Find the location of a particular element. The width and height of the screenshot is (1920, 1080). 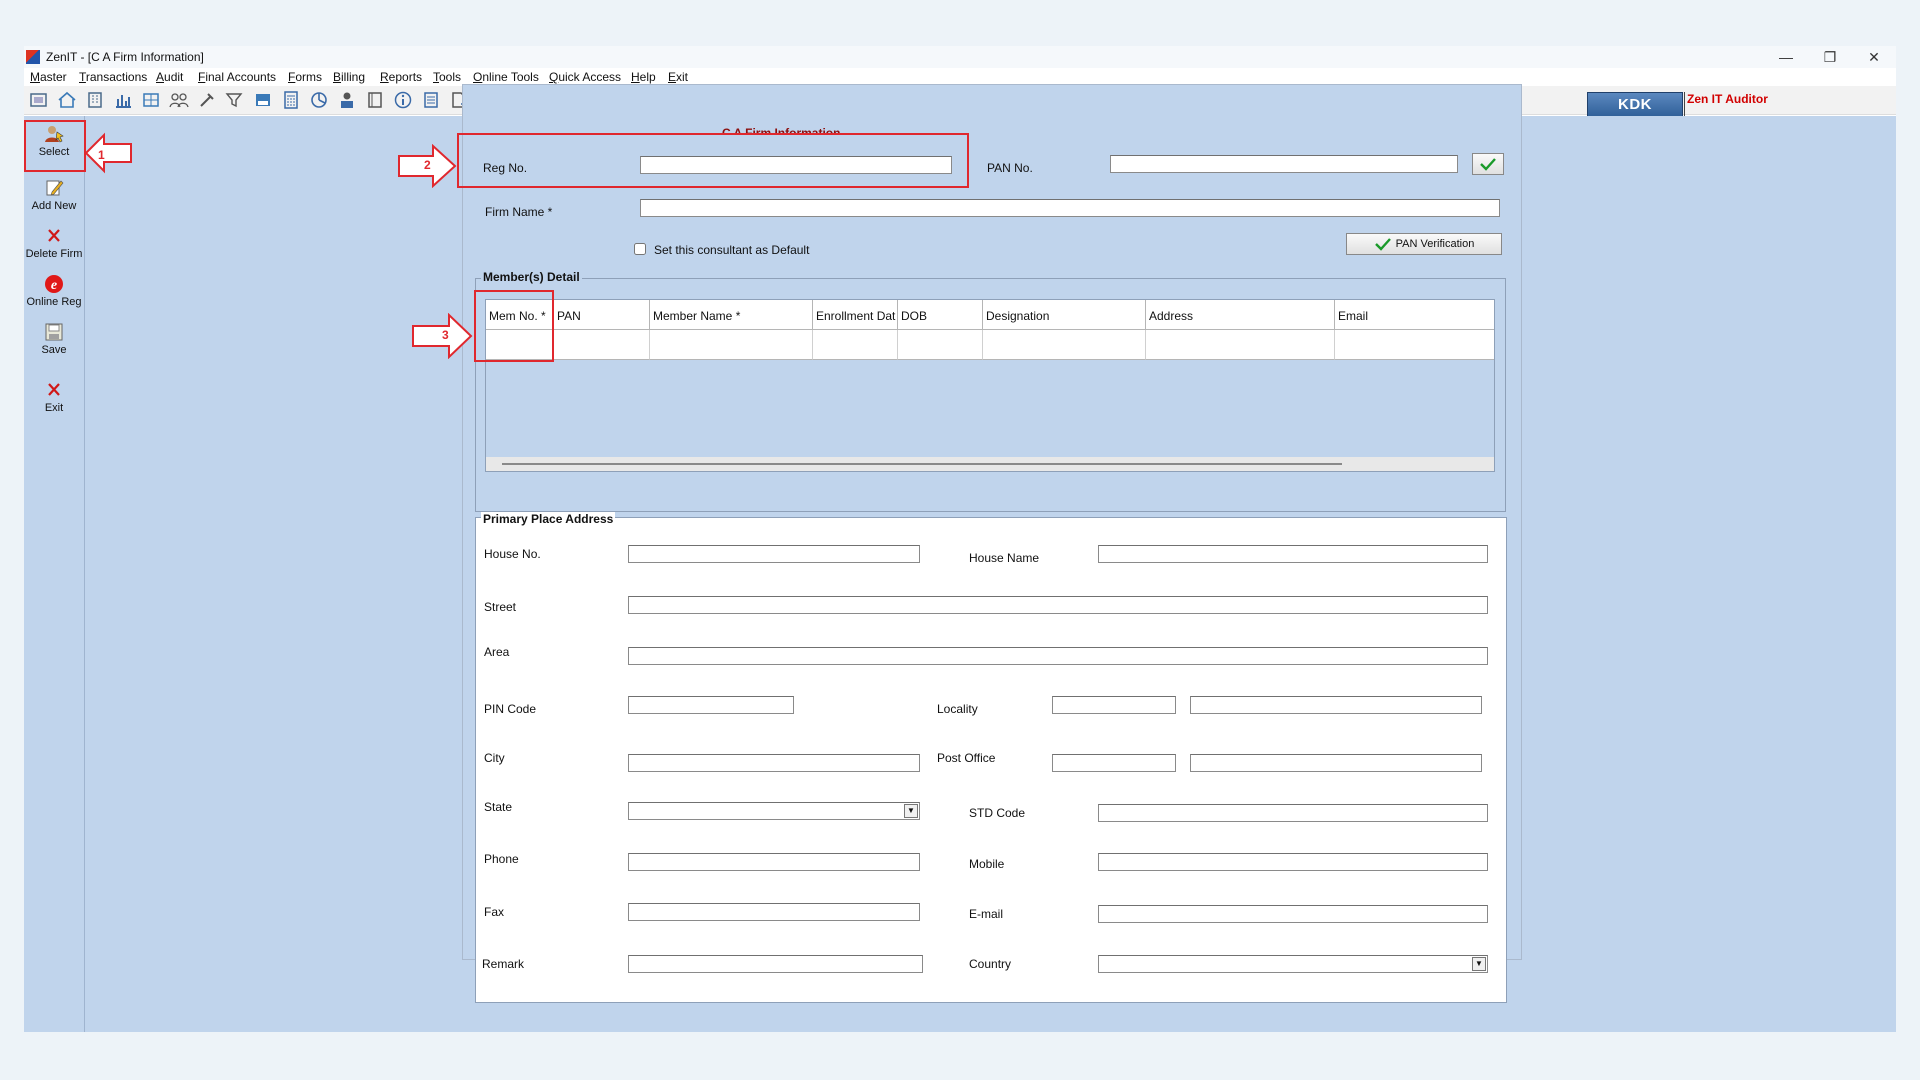

pan-check-button is located at coordinates (1488, 164).